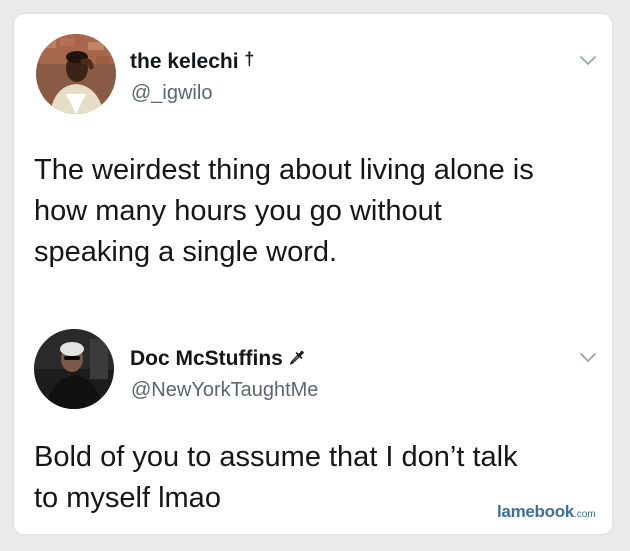 This screenshot has width=630, height=551. What do you see at coordinates (224, 390) in the screenshot?
I see `user-handle: @NewYorkTaughtMe` at bounding box center [224, 390].